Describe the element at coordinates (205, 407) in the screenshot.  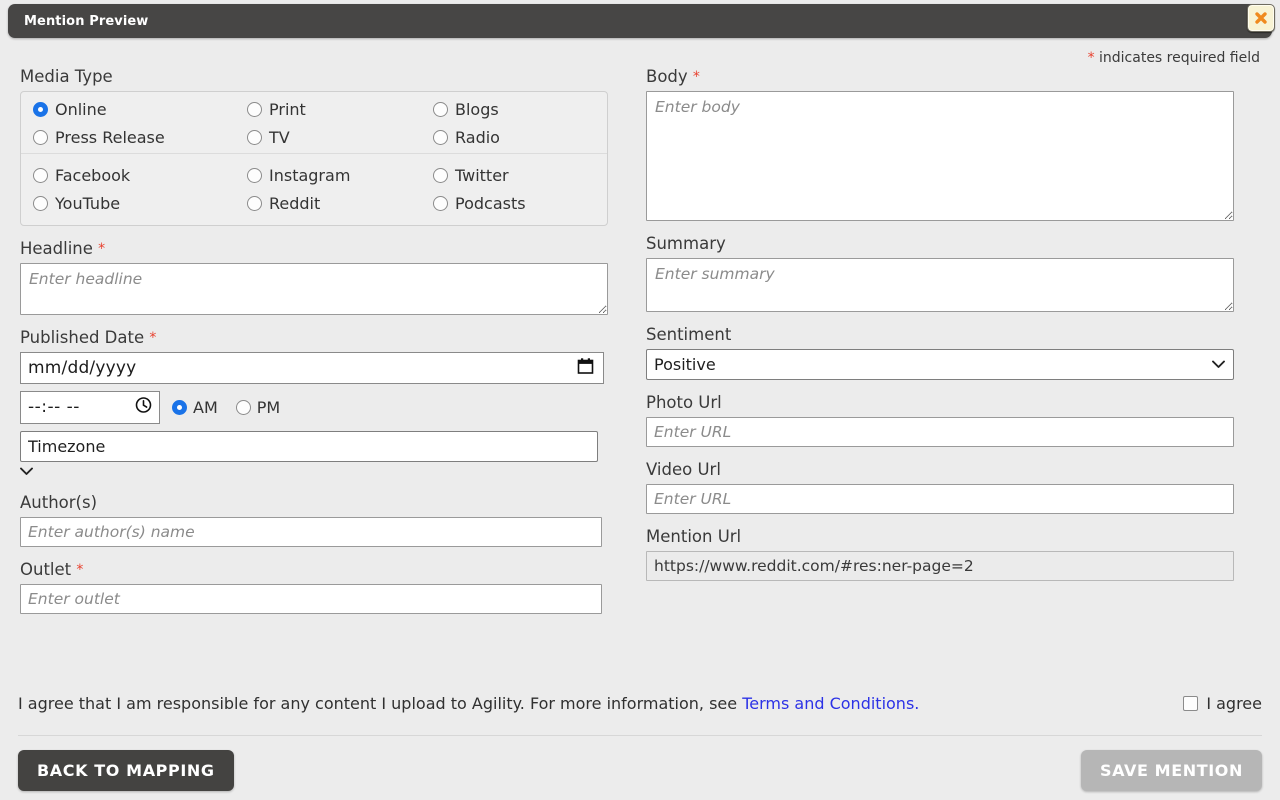
I see `am-label: AM` at that location.